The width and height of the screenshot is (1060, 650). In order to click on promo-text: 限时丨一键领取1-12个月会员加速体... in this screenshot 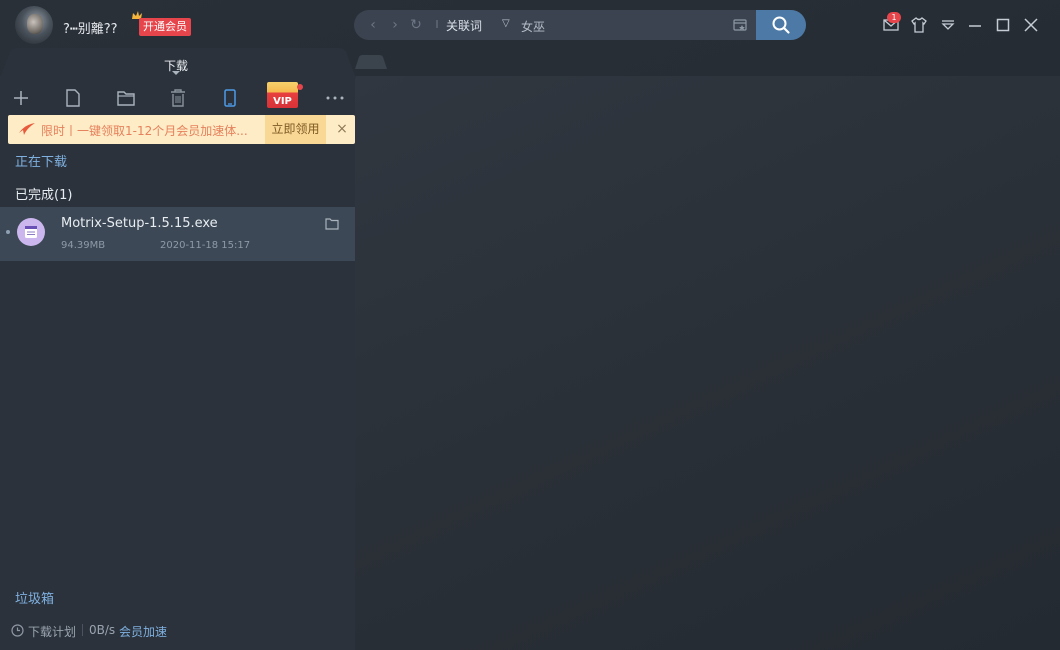, I will do `click(144, 131)`.